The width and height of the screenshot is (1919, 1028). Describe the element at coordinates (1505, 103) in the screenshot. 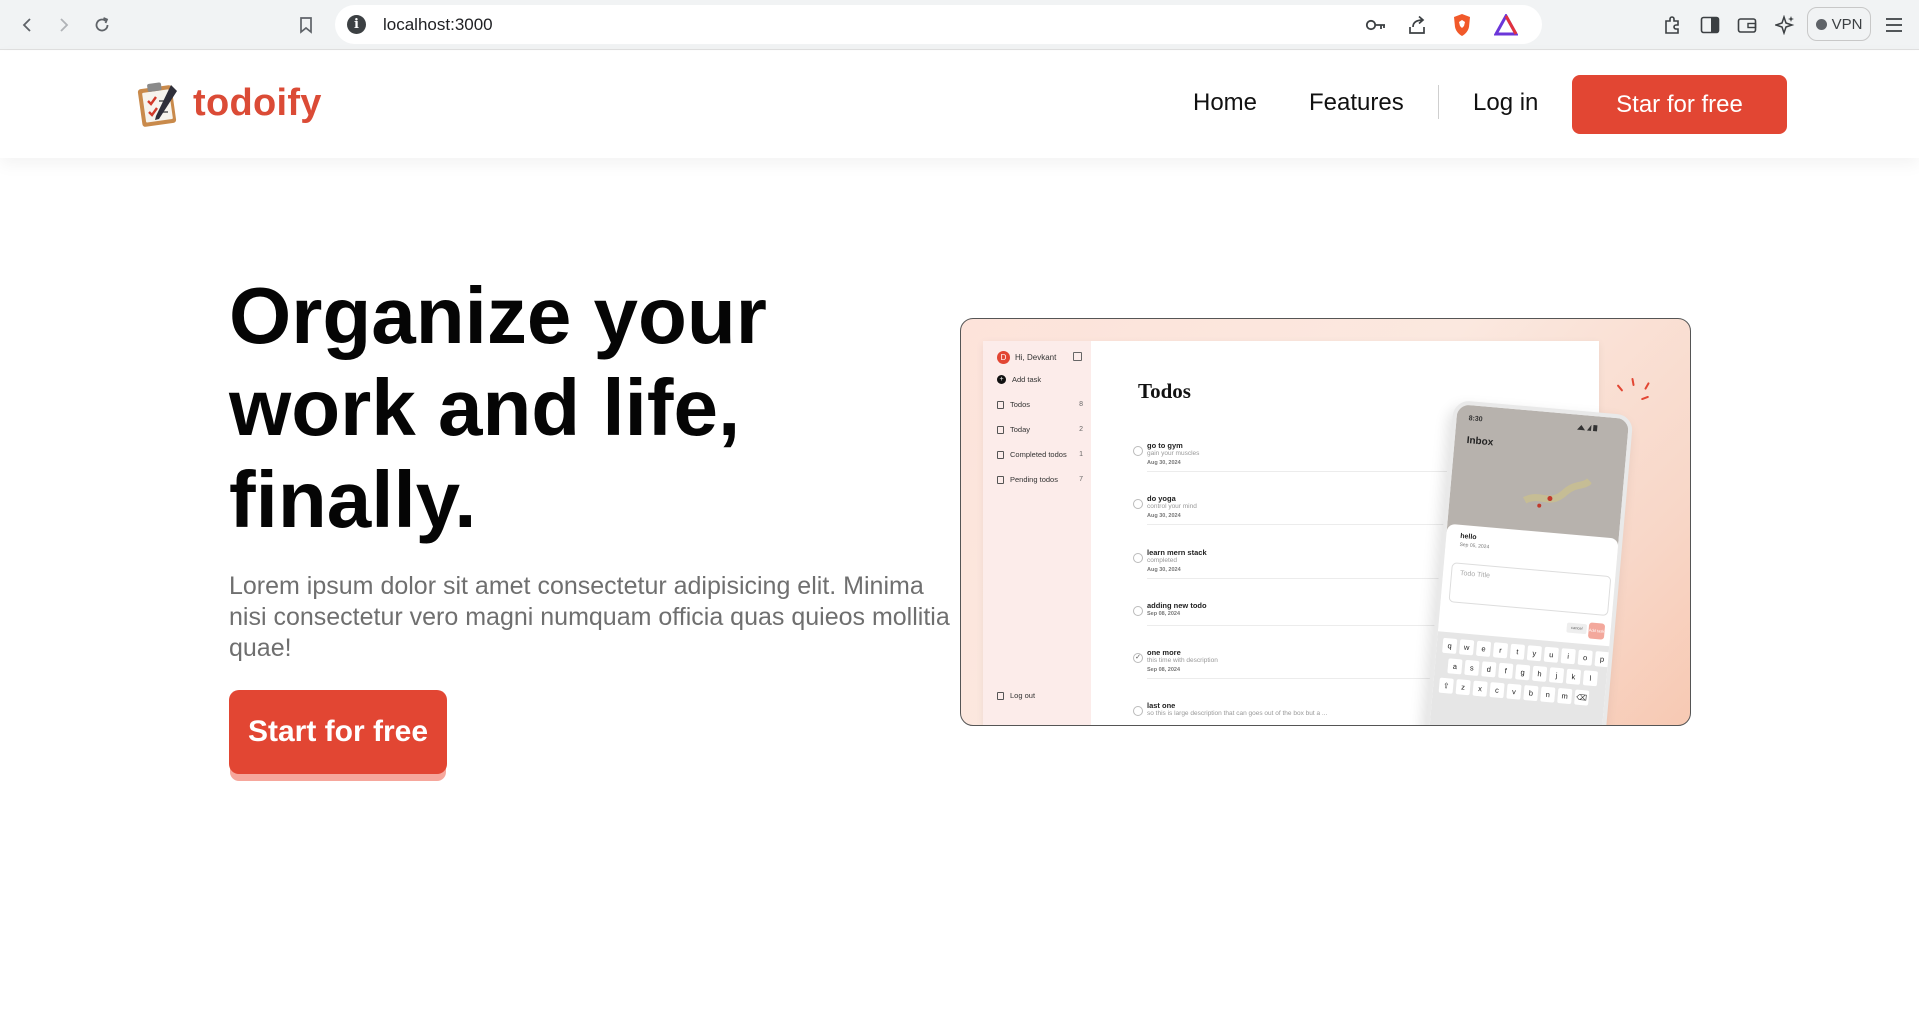

I see `nav-login-link: Log in` at that location.